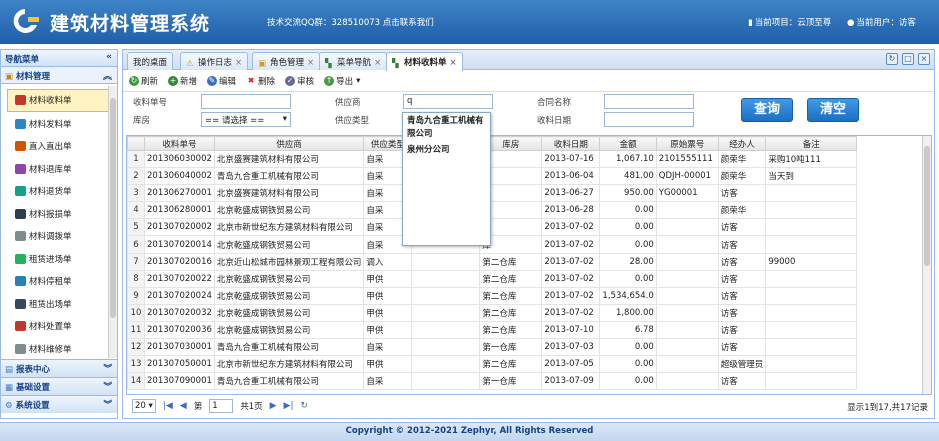 The image size is (939, 441). What do you see at coordinates (59, 349) in the screenshot?
I see `sidebar-item-11: 材料维修单` at bounding box center [59, 349].